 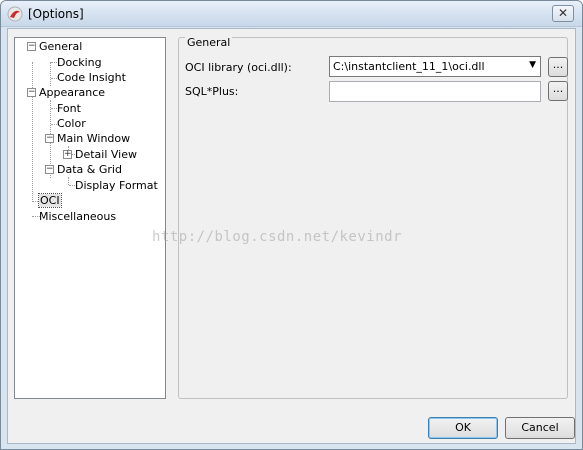 What do you see at coordinates (15, 14) in the screenshot?
I see `app-logo-icon` at bounding box center [15, 14].